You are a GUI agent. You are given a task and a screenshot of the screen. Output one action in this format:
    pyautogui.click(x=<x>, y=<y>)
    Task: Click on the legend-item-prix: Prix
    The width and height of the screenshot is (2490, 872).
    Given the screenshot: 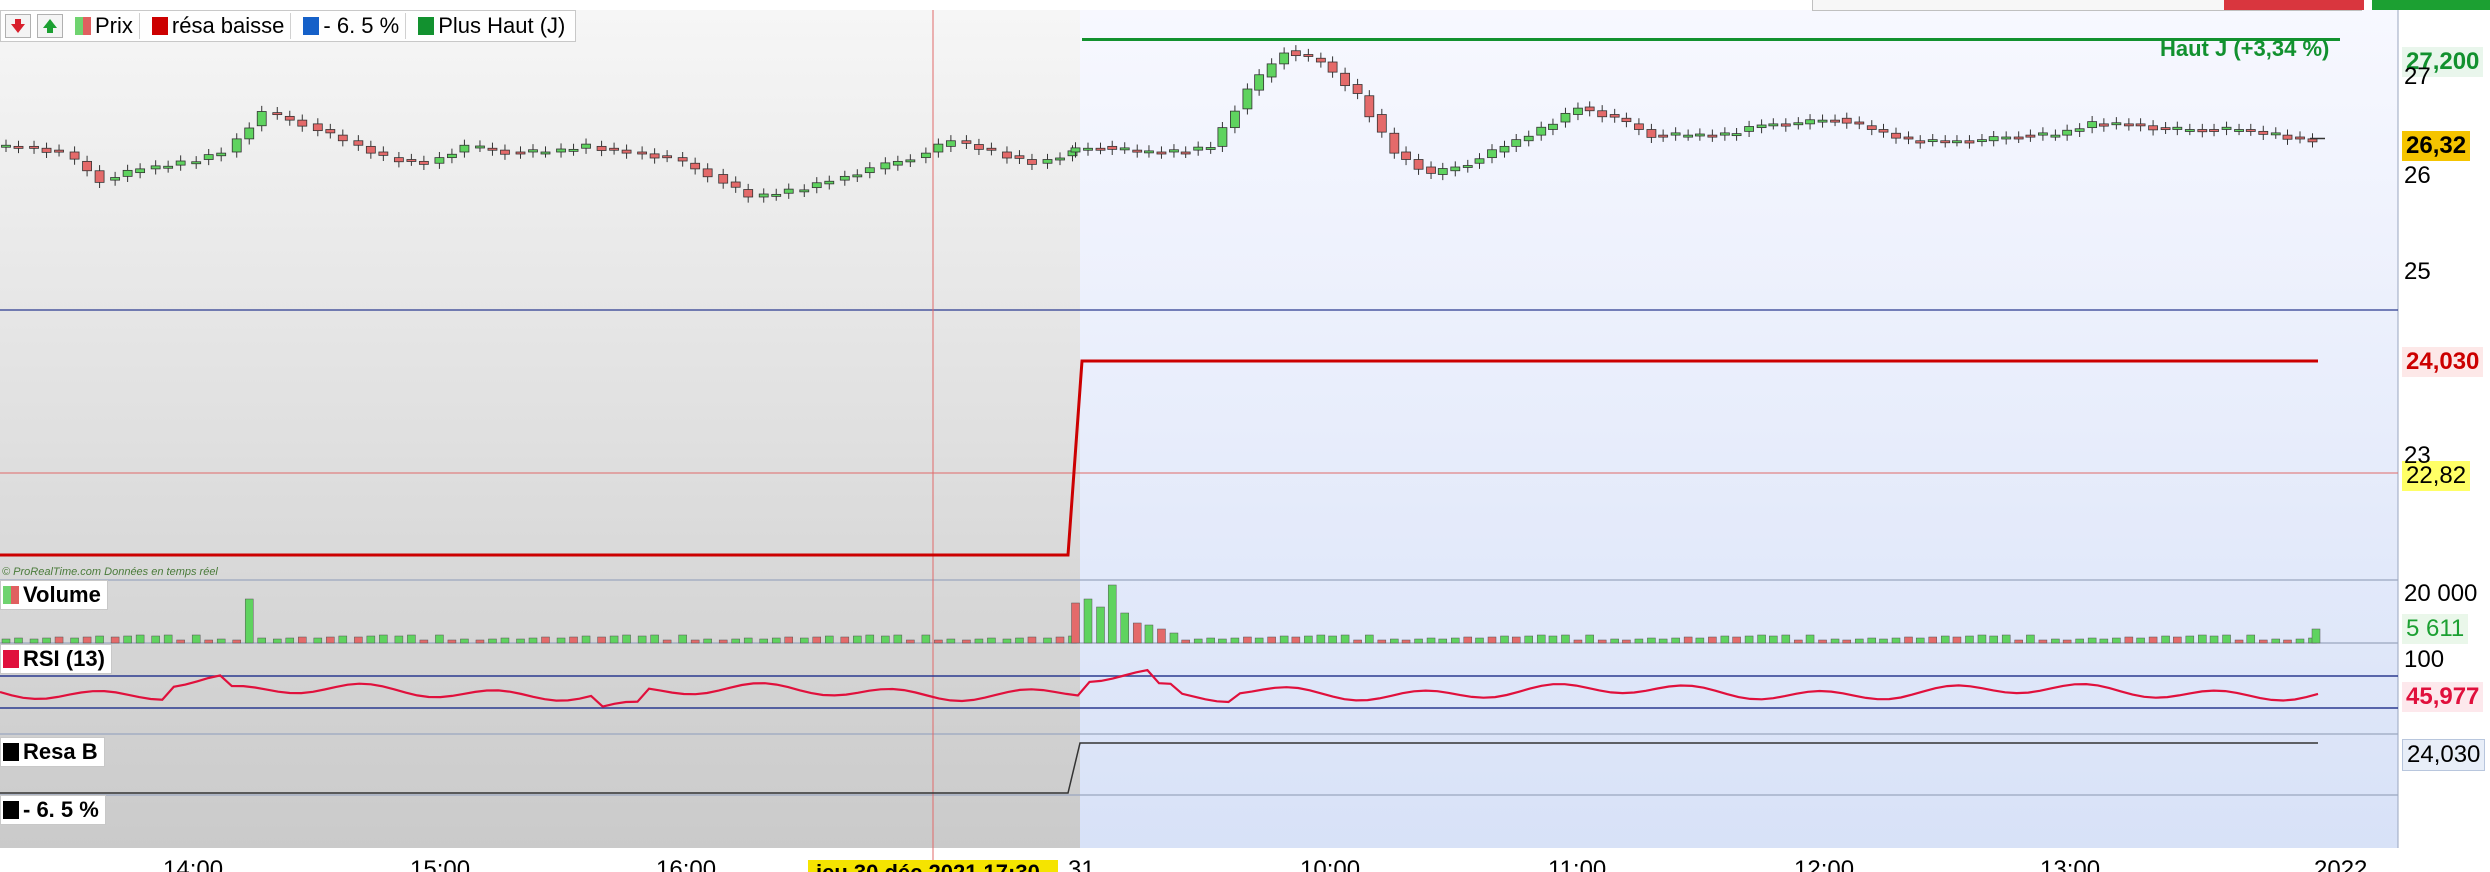 What is the action you would take?
    pyautogui.click(x=104, y=26)
    